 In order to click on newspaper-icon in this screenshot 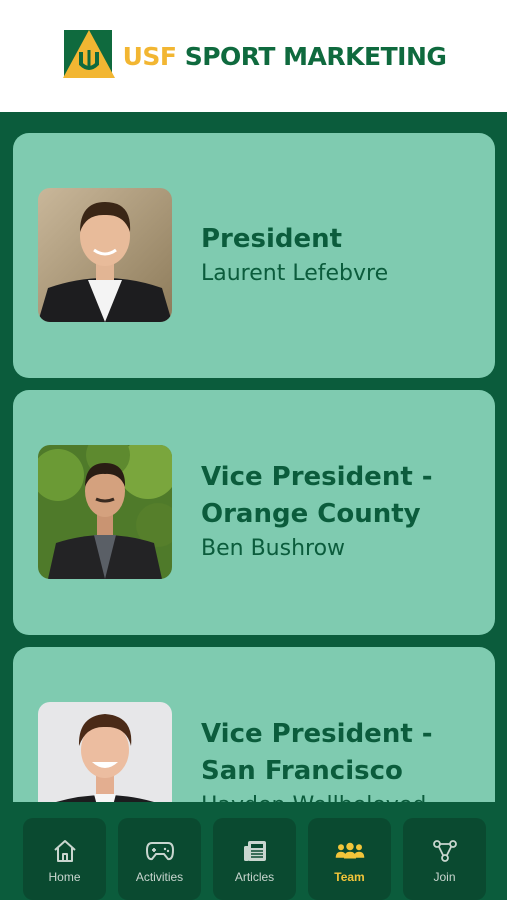, I will do `click(255, 851)`.